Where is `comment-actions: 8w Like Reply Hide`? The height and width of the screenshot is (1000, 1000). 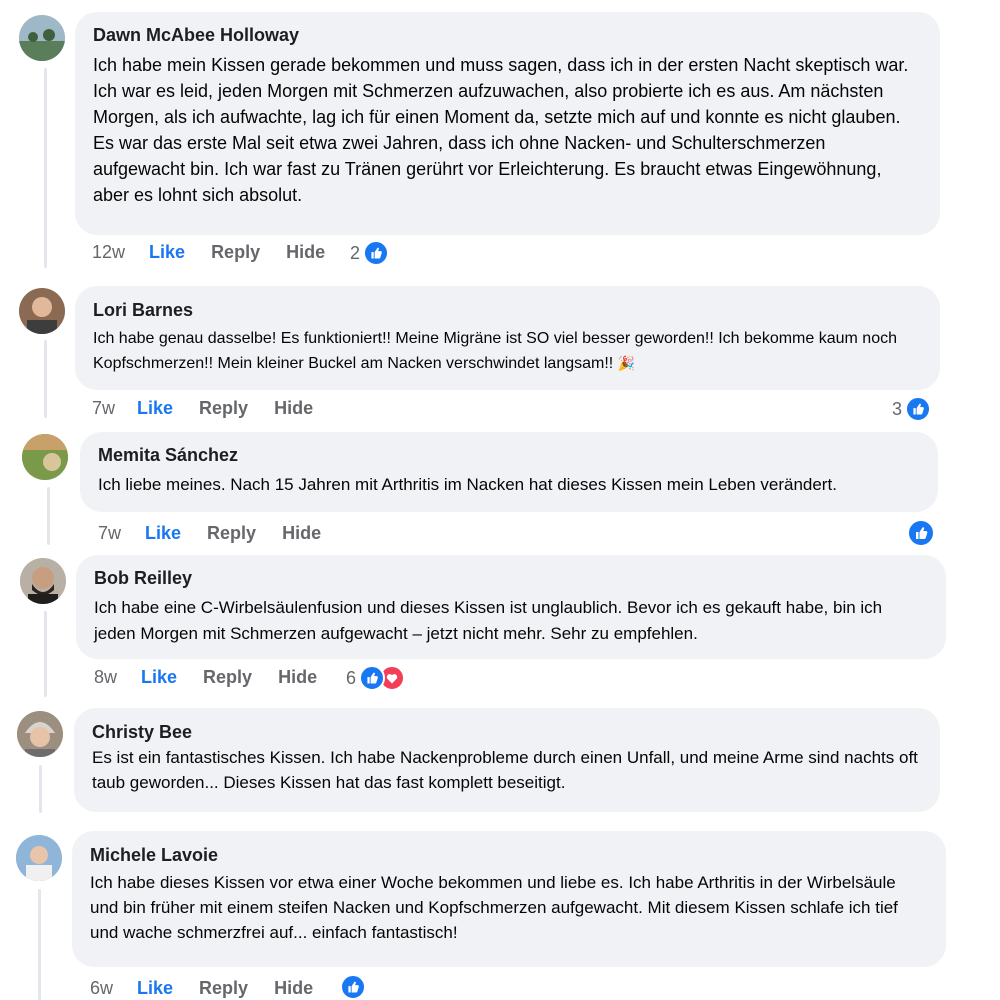 comment-actions: 8w Like Reply Hide is located at coordinates (218, 677).